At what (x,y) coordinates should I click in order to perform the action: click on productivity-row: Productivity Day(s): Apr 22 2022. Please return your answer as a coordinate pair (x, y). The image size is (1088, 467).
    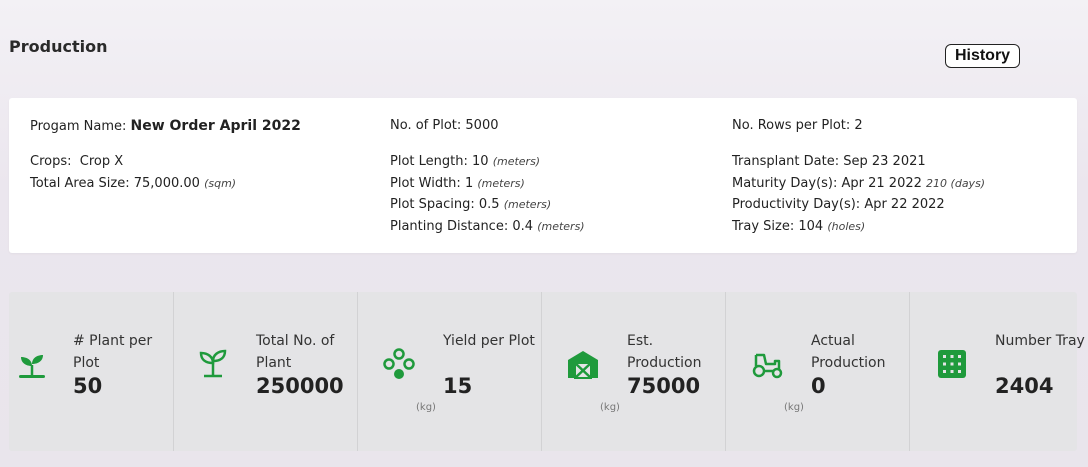
    Looking at the image, I should click on (838, 204).